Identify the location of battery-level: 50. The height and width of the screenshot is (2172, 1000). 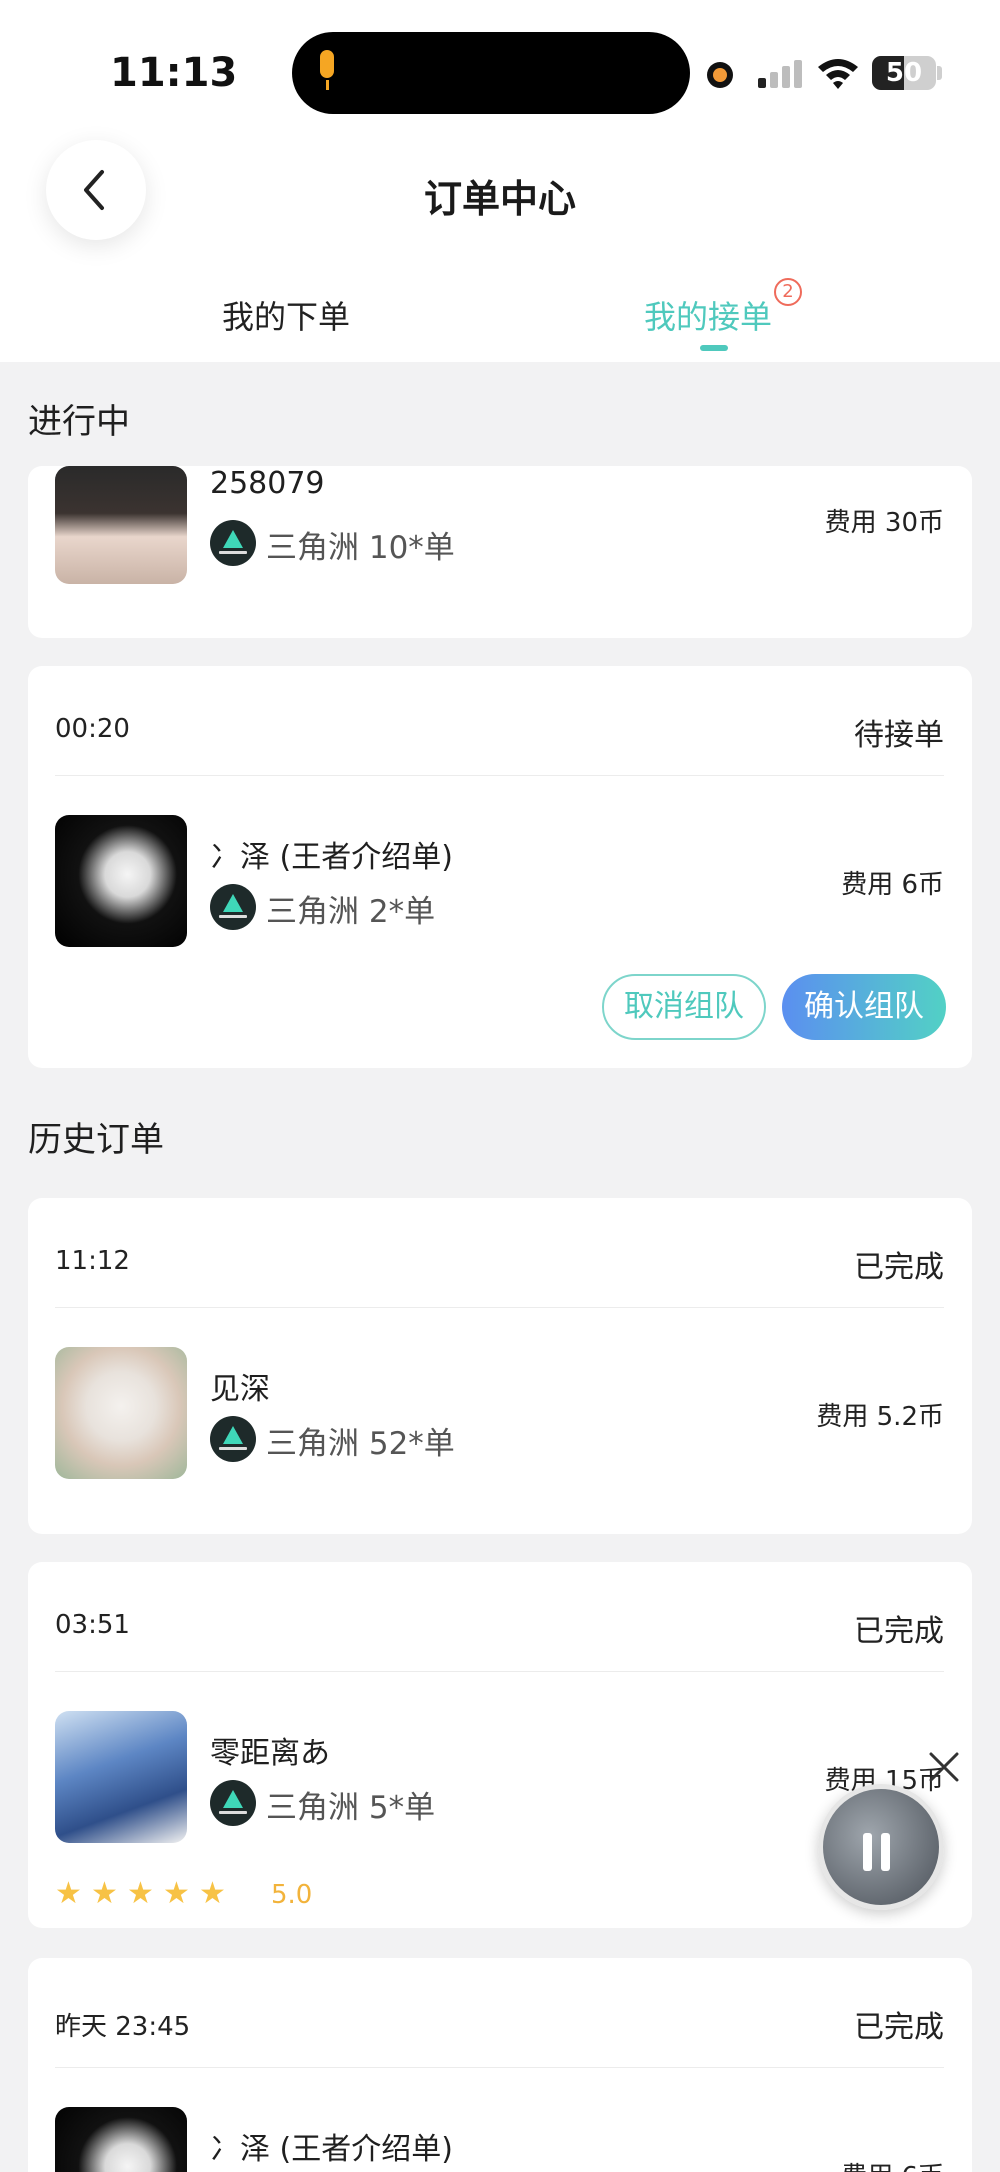
(904, 73).